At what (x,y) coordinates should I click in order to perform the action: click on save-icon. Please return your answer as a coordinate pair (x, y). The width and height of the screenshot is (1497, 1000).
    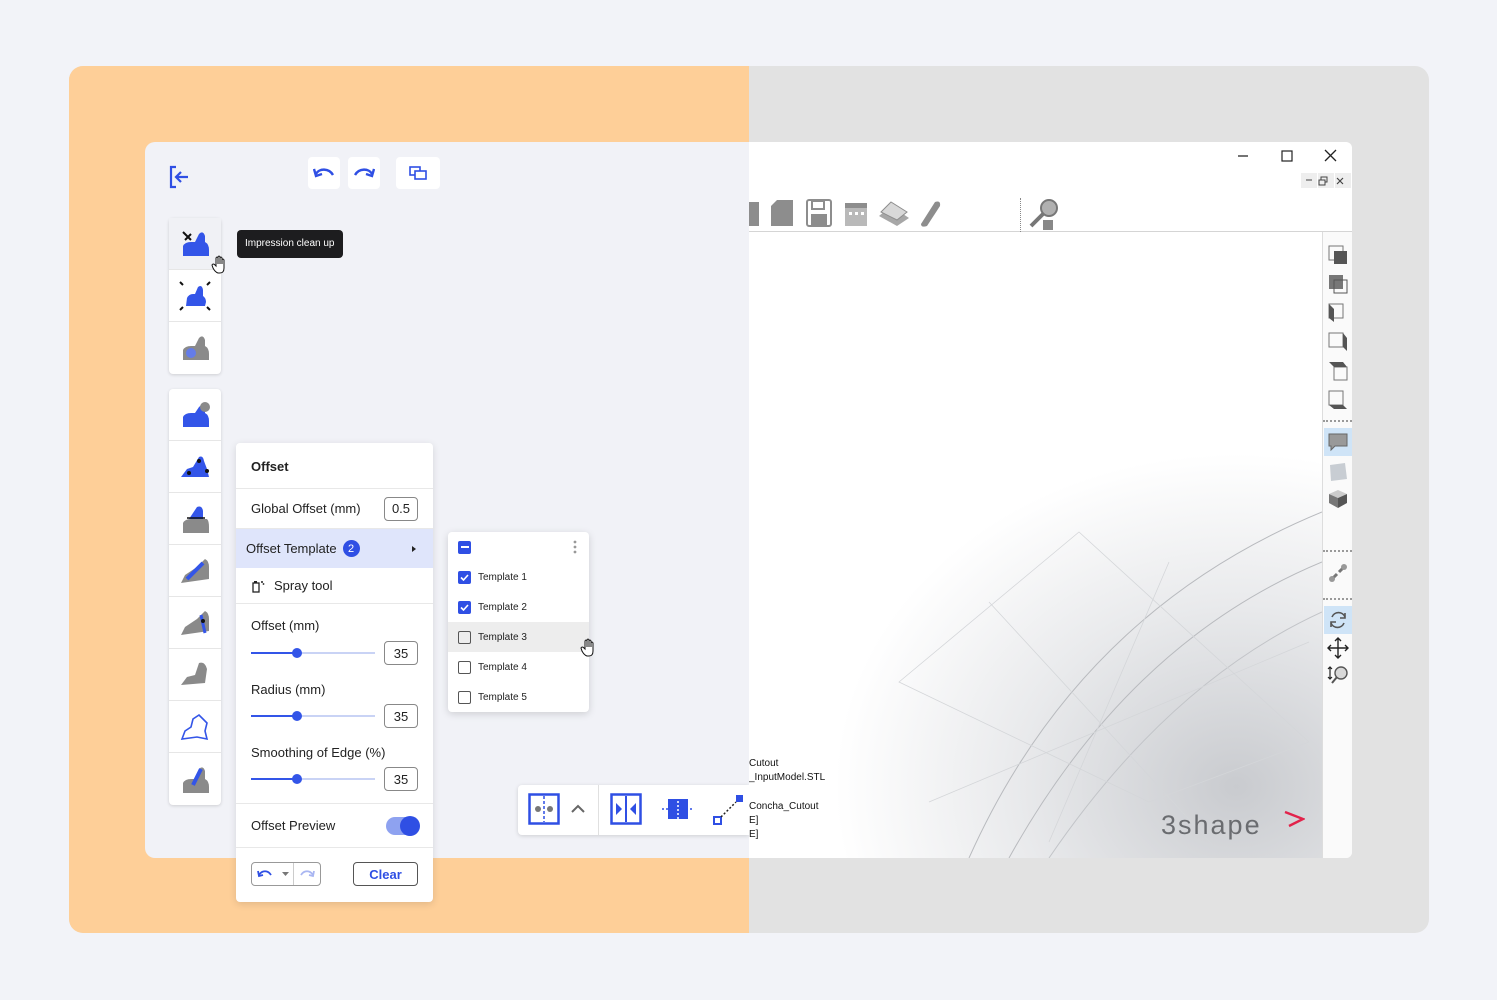
    Looking at the image, I should click on (819, 213).